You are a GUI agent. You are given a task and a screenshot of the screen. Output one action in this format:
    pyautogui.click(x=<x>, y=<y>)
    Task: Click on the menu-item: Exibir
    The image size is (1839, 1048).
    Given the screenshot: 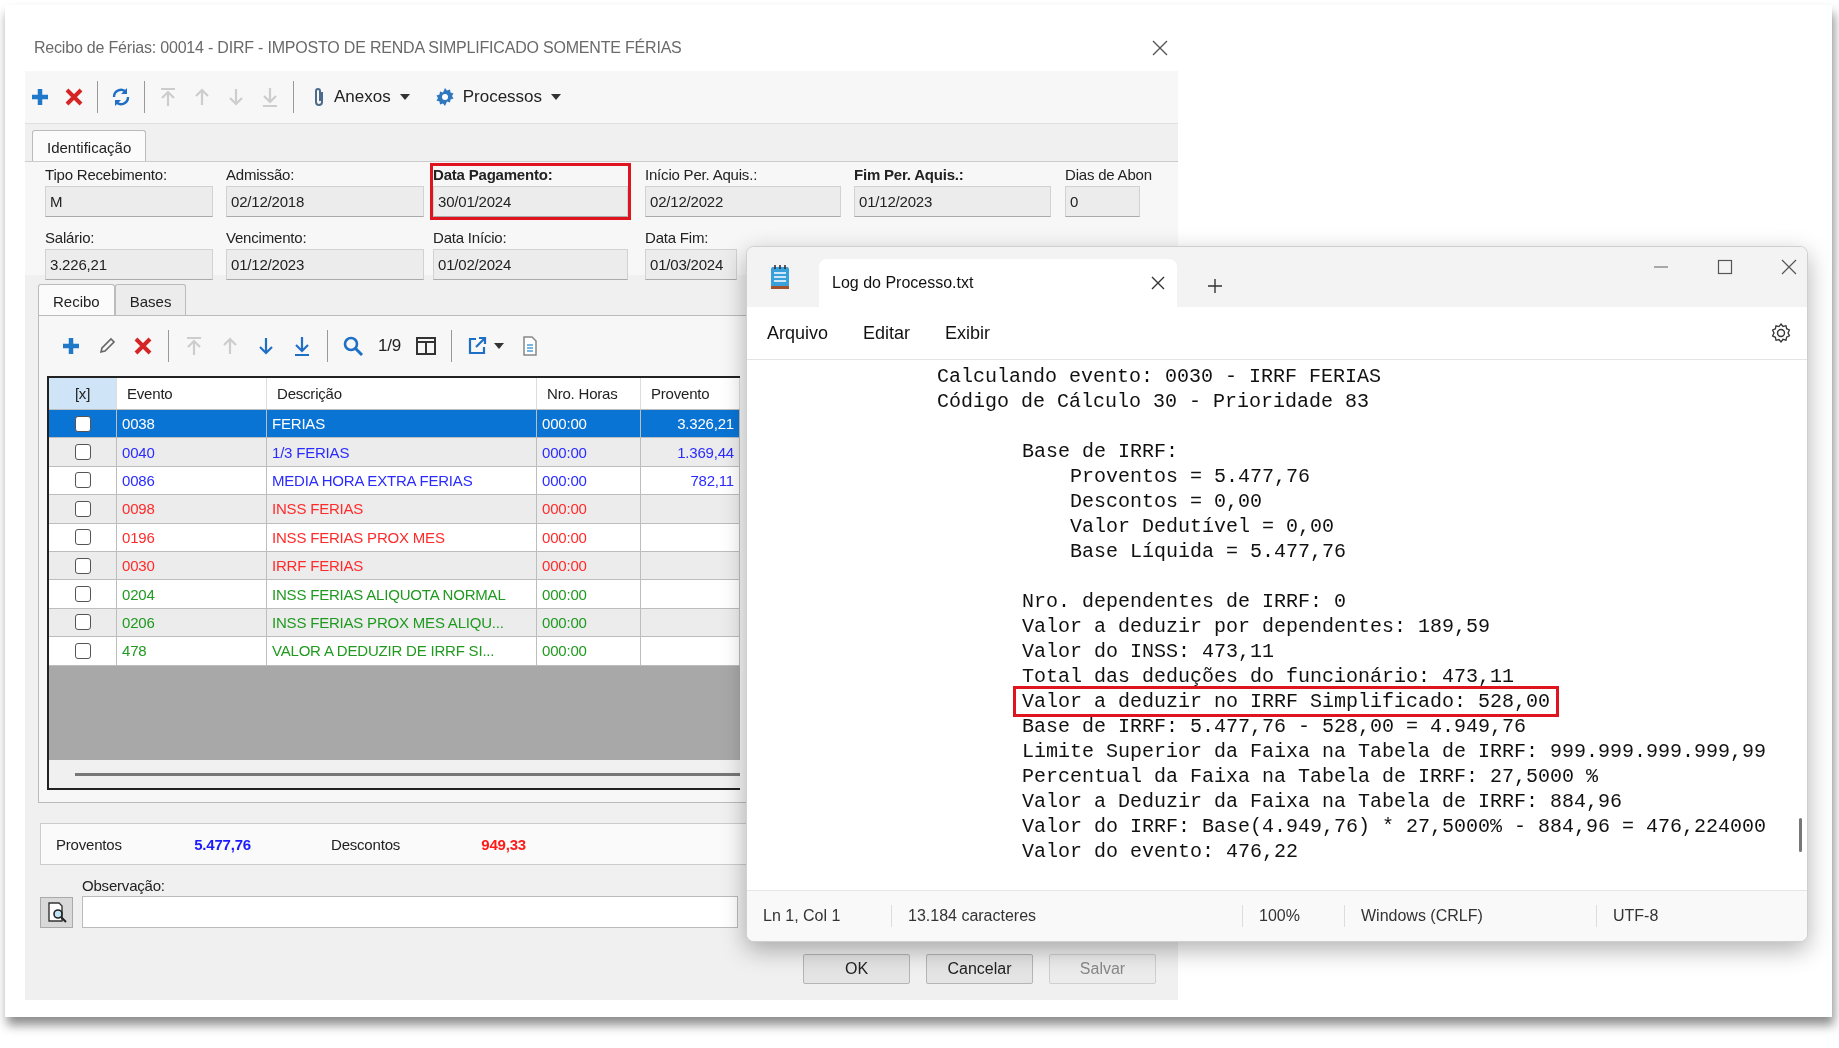 What is the action you would take?
    pyautogui.click(x=968, y=333)
    